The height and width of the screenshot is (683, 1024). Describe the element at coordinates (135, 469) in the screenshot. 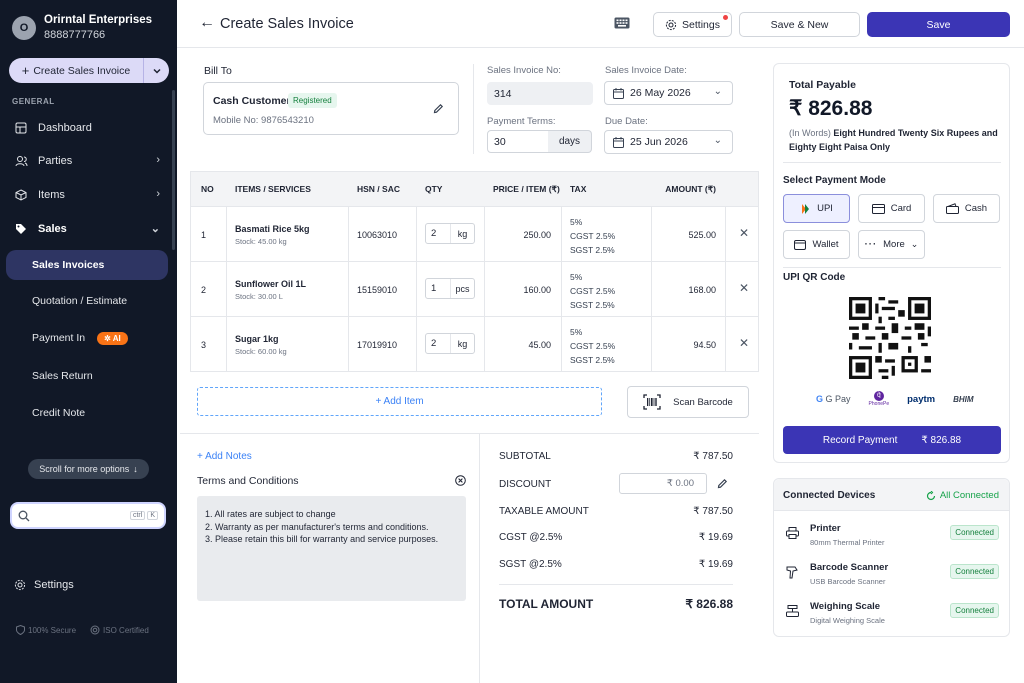

I see `arrow-down-icon: ↓` at that location.